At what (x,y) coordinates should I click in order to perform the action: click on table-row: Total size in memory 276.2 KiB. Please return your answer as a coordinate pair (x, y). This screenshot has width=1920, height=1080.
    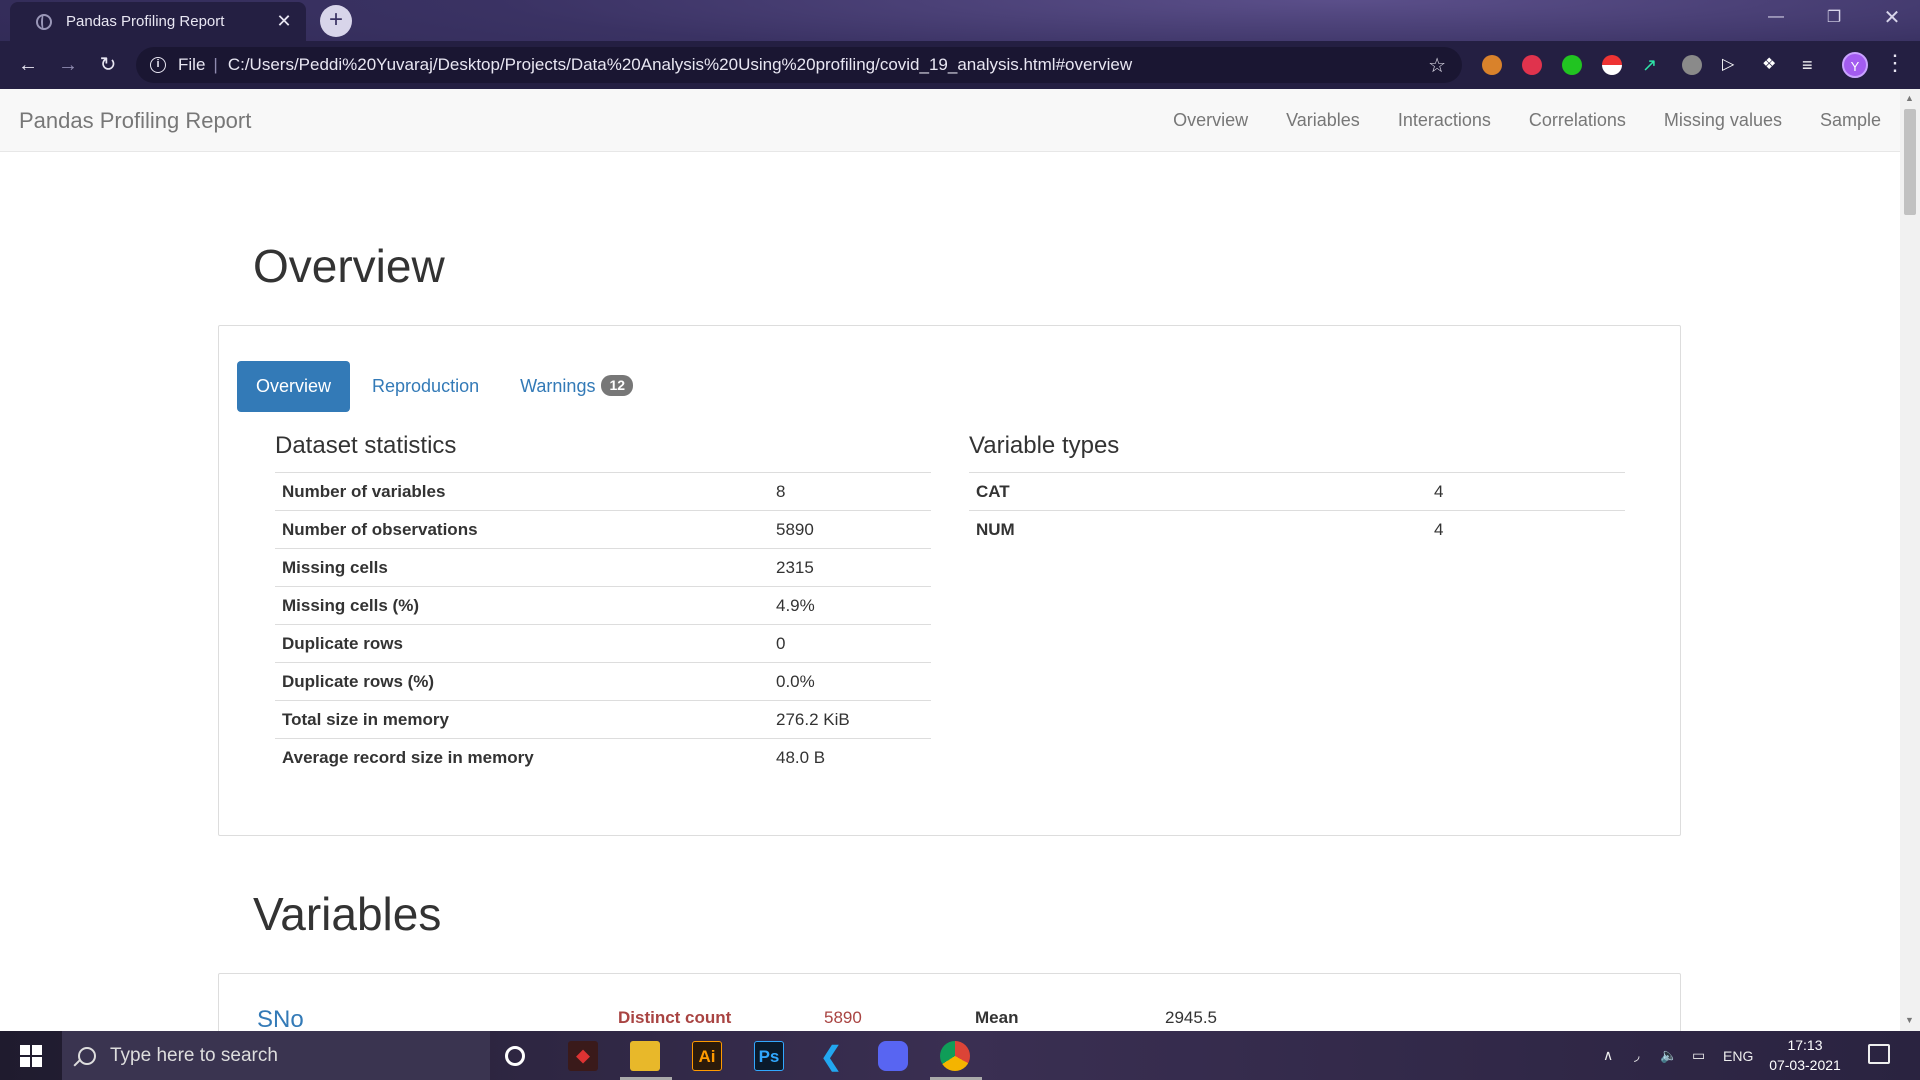
    Looking at the image, I should click on (603, 719).